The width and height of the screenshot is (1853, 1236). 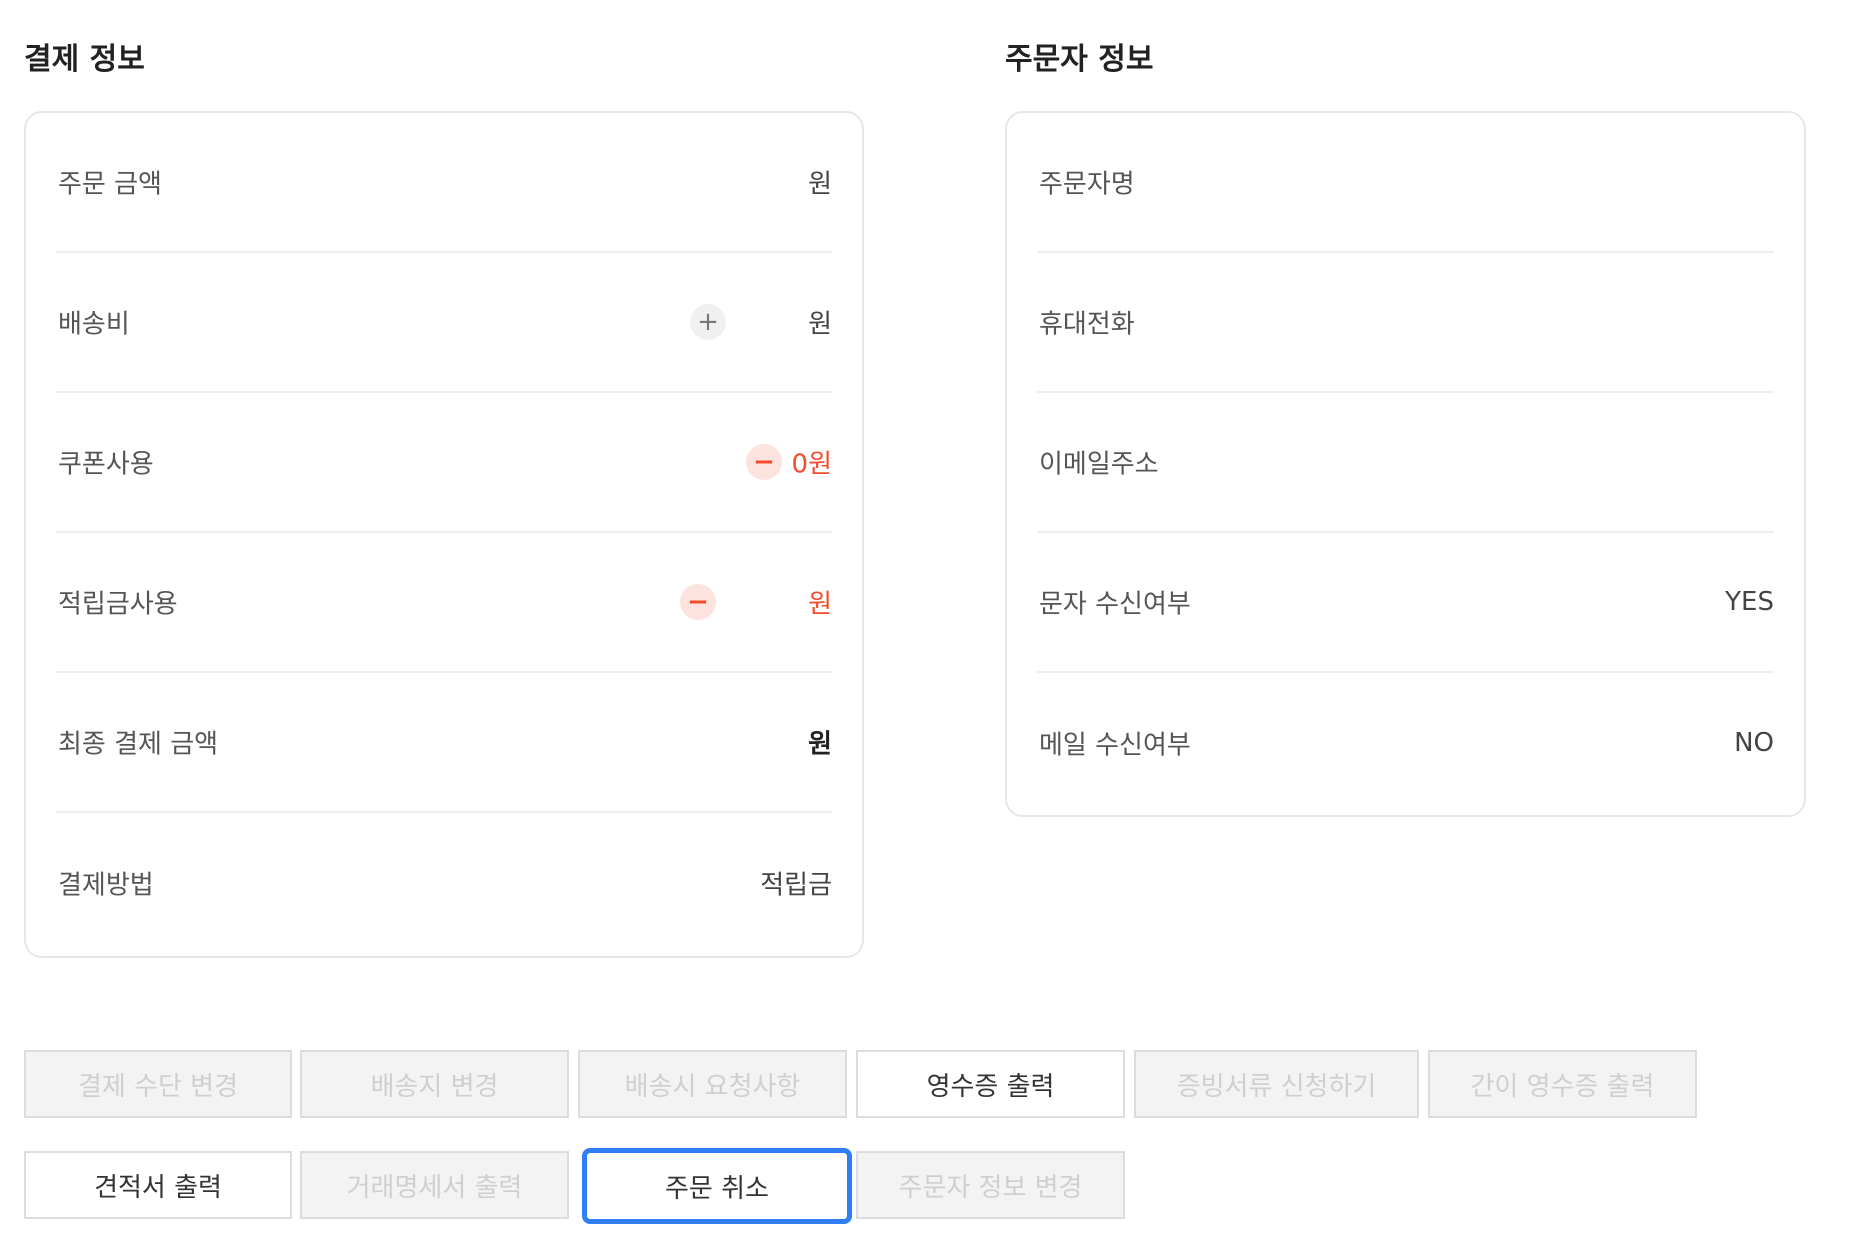 What do you see at coordinates (158, 1185) in the screenshot?
I see `print-quote-button: 견적서 출력` at bounding box center [158, 1185].